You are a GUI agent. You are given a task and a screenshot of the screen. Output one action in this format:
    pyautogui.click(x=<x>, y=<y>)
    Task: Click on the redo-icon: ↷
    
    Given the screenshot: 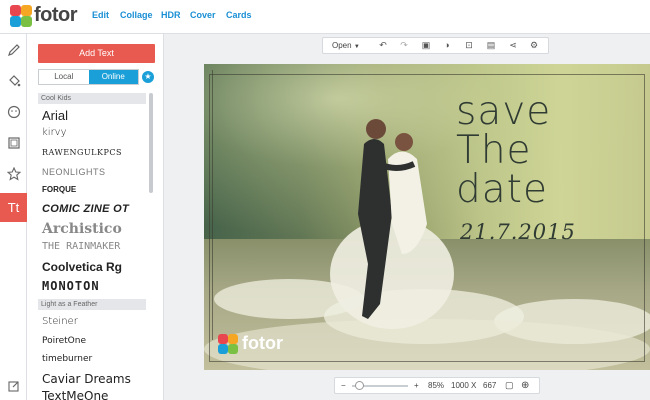 What is the action you would take?
    pyautogui.click(x=404, y=45)
    